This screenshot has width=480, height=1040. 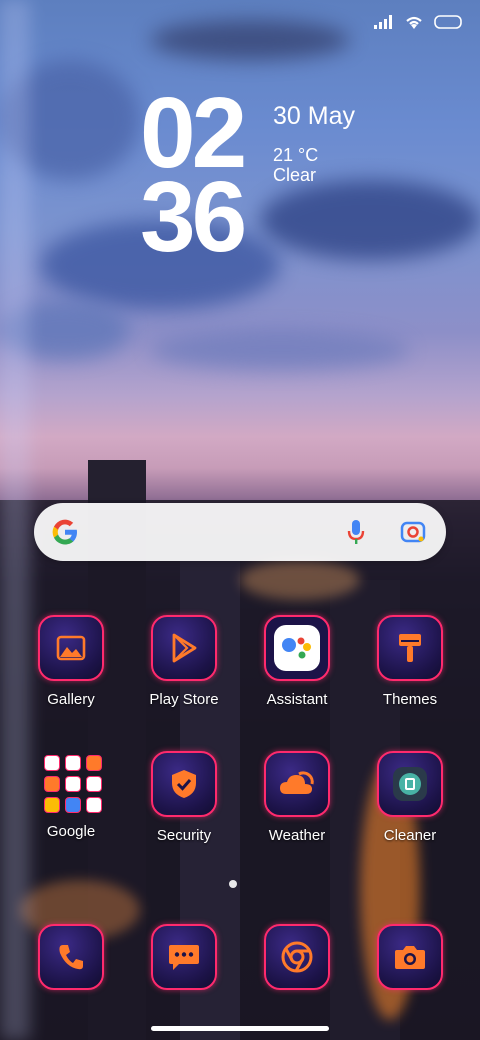 What do you see at coordinates (383, 22) in the screenshot?
I see `signal-icon` at bounding box center [383, 22].